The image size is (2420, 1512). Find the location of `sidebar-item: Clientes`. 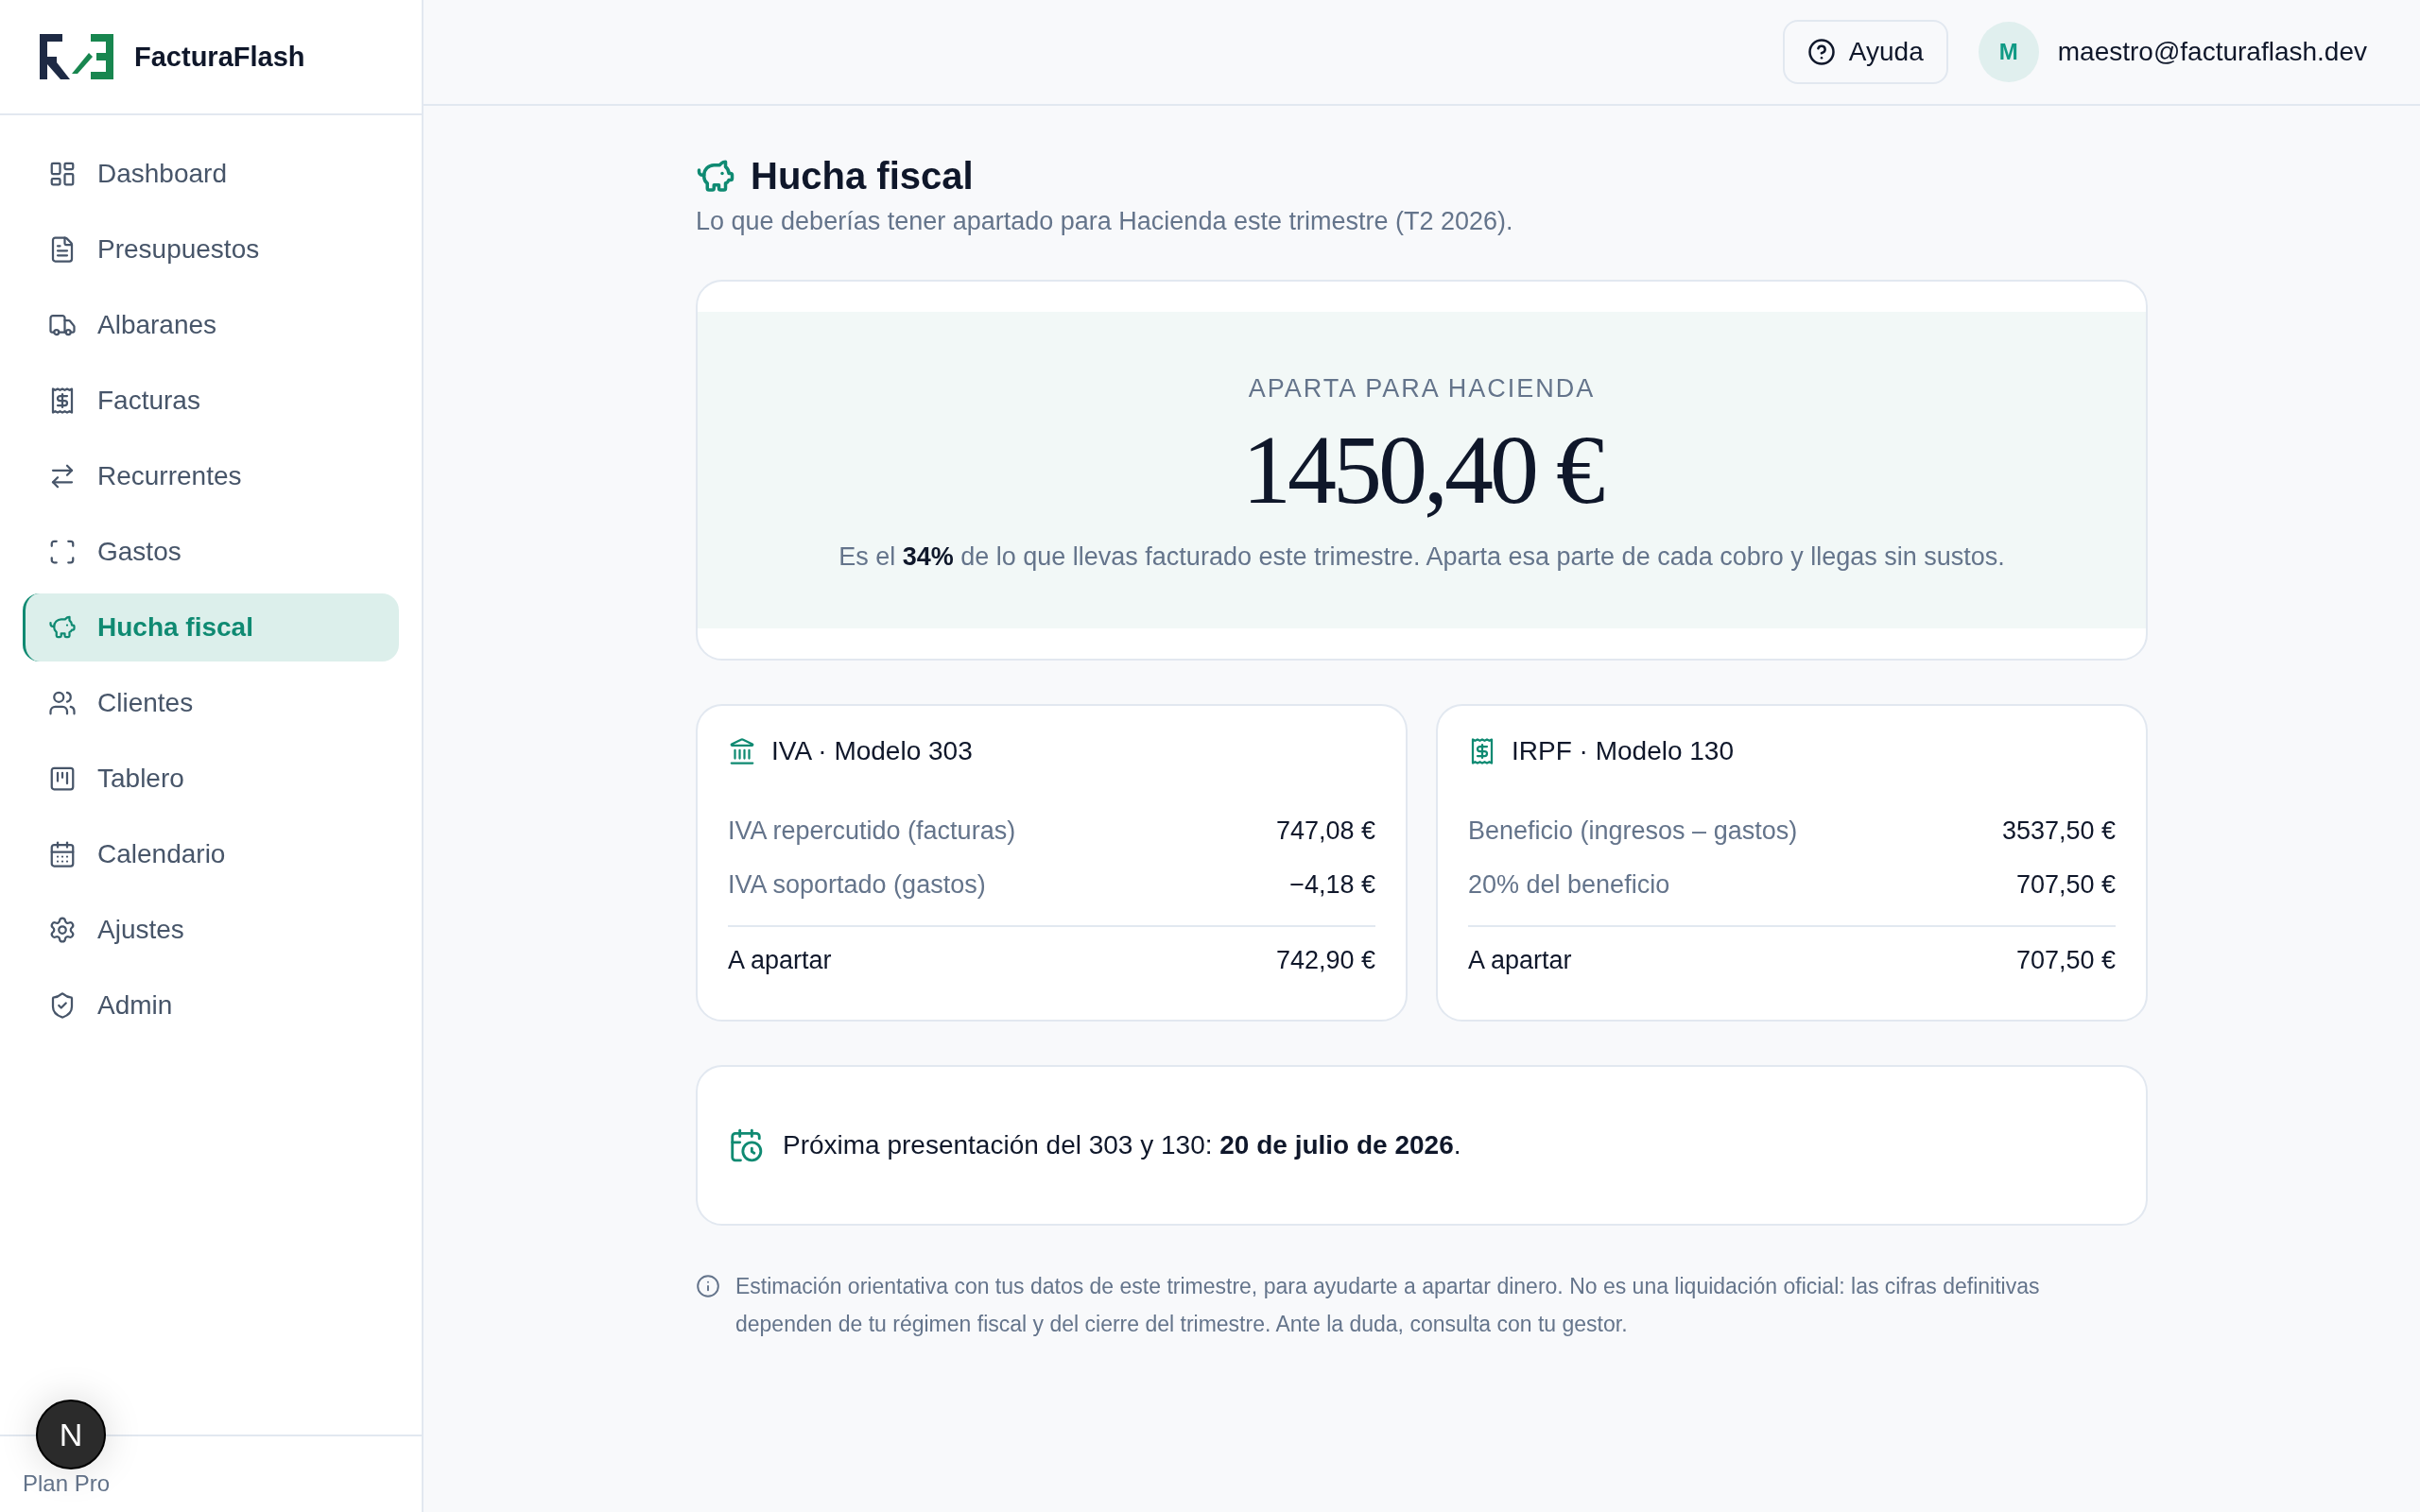

sidebar-item: Clientes is located at coordinates (211, 703).